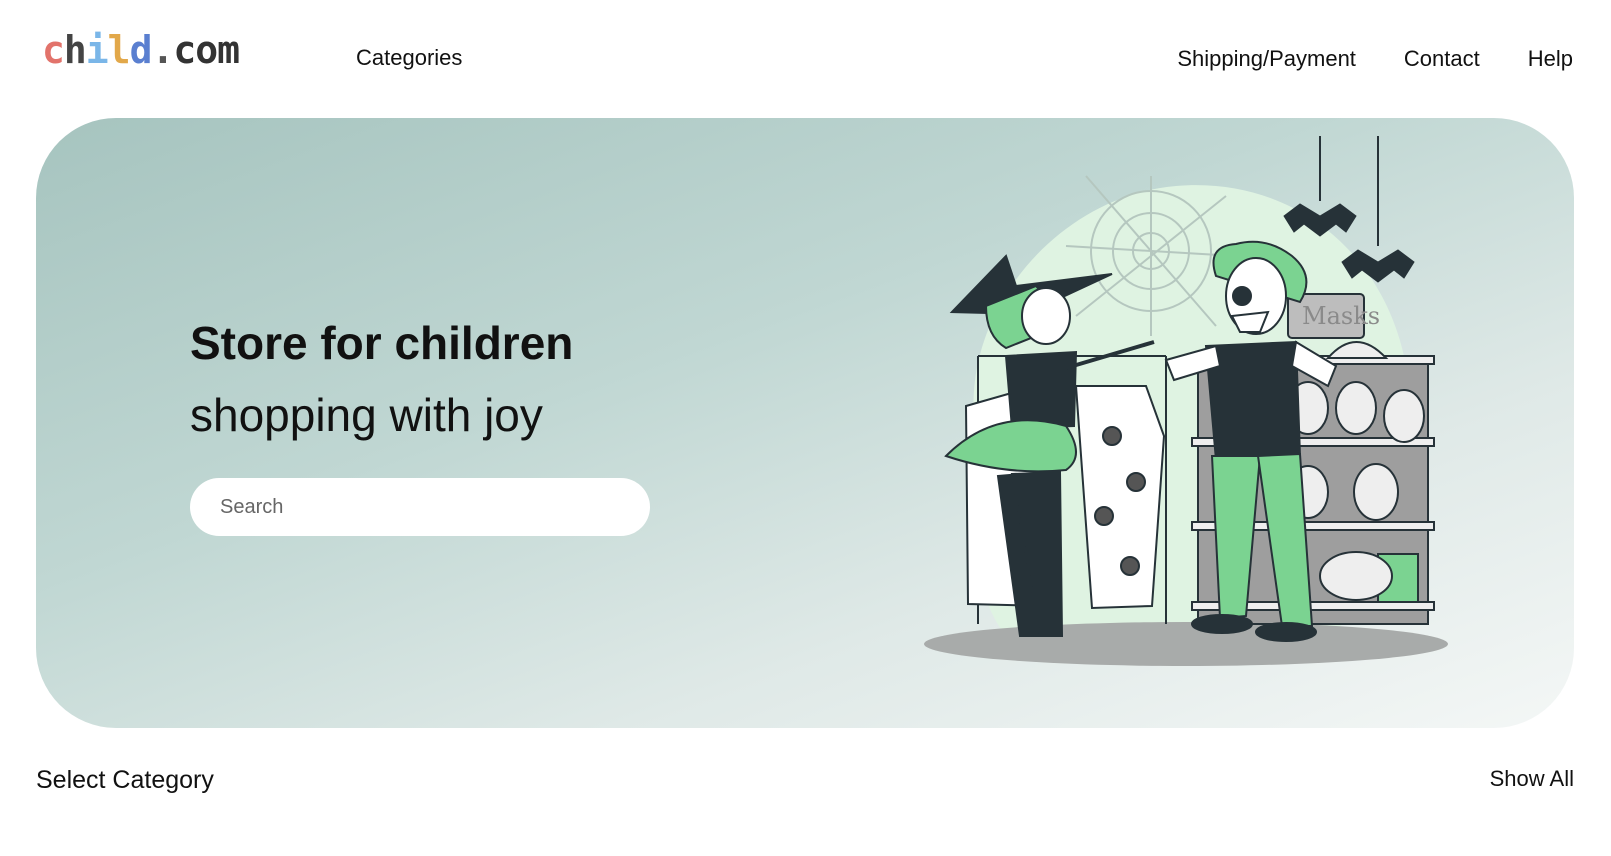 The height and width of the screenshot is (856, 1611). What do you see at coordinates (366, 415) in the screenshot?
I see `hero-subtitle: shopping with joy` at bounding box center [366, 415].